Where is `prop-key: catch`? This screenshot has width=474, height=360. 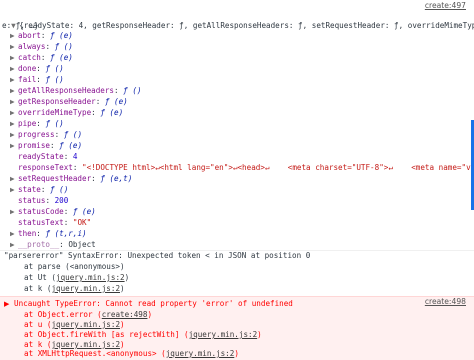
prop-key: catch is located at coordinates (29, 57).